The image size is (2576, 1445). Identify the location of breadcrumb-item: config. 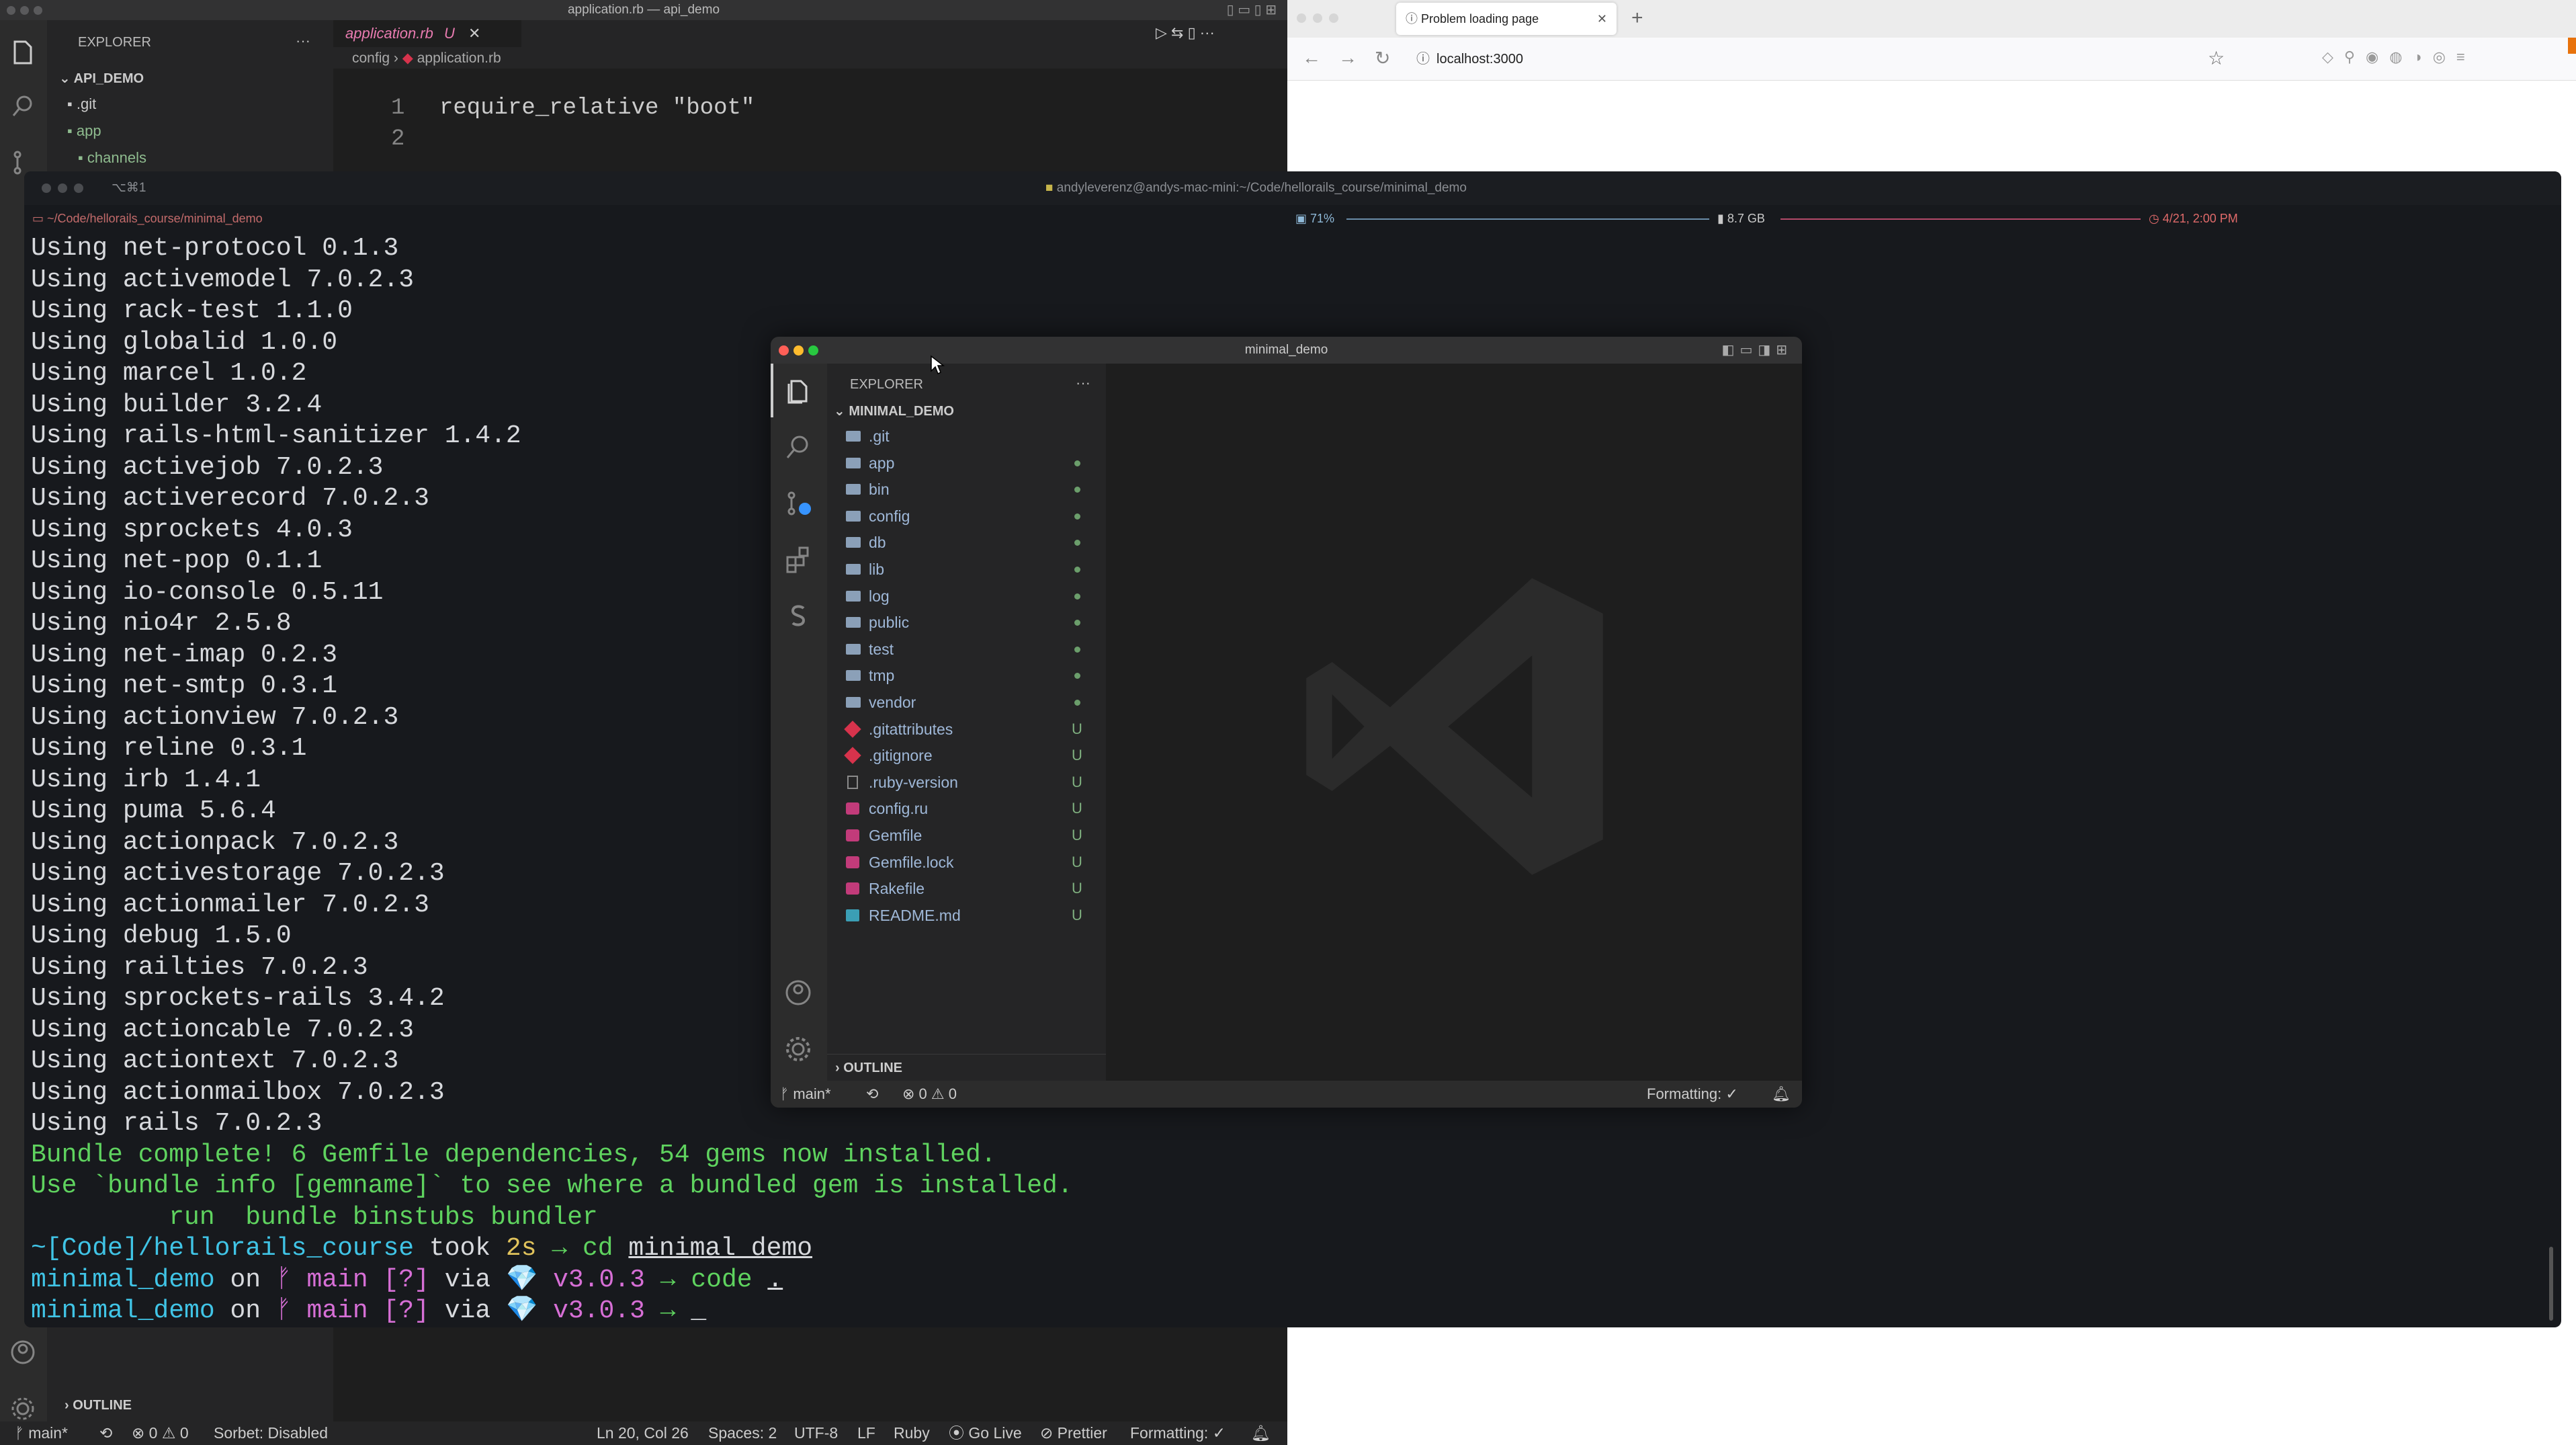
(371, 58).